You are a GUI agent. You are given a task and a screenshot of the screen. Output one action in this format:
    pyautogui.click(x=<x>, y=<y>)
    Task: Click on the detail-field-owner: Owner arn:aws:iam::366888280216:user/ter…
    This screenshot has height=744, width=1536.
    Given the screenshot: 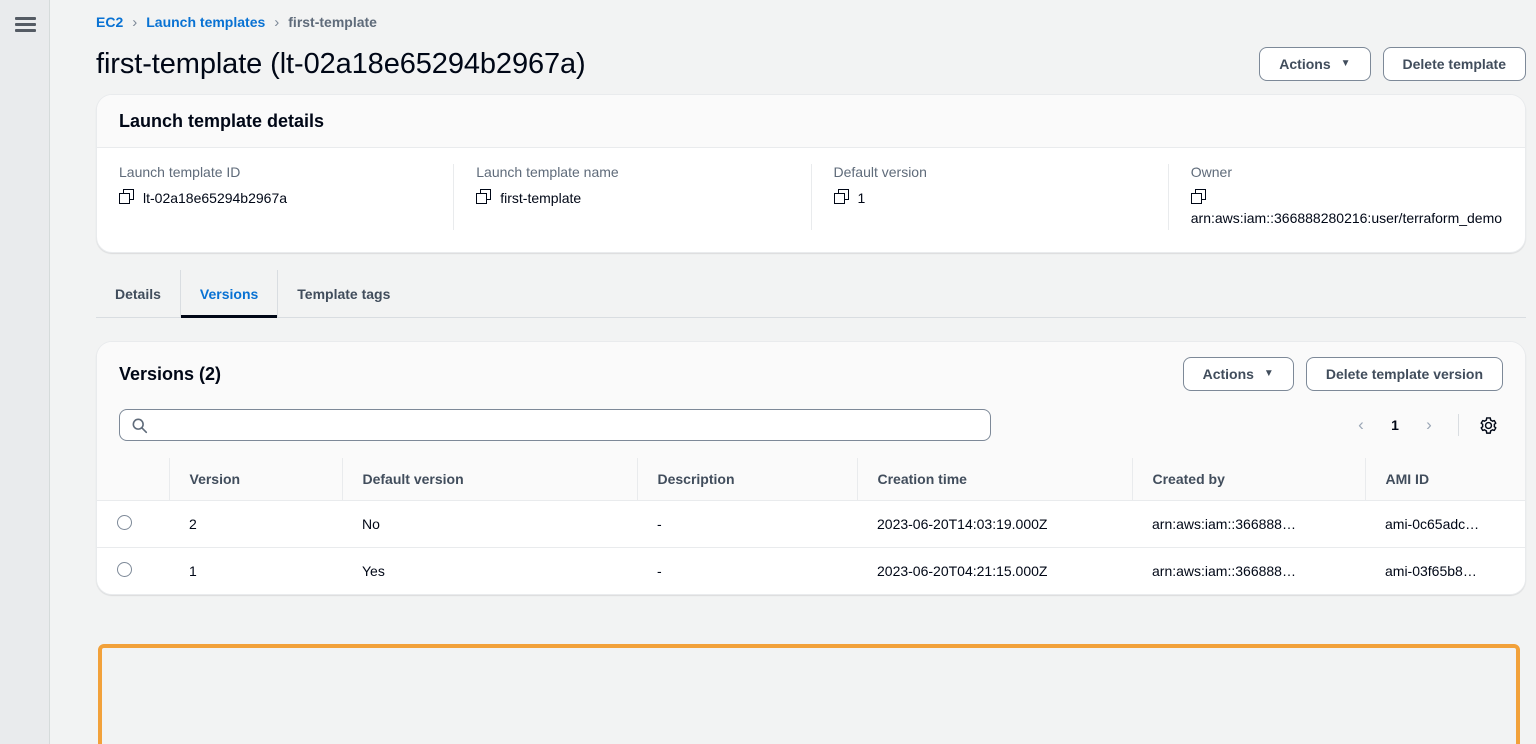 What is the action you would take?
    pyautogui.click(x=1347, y=197)
    